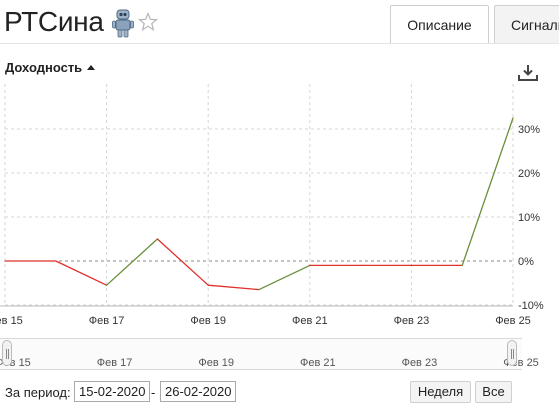 The width and height of the screenshot is (559, 408). I want to click on range-navigator, so click(261, 354).